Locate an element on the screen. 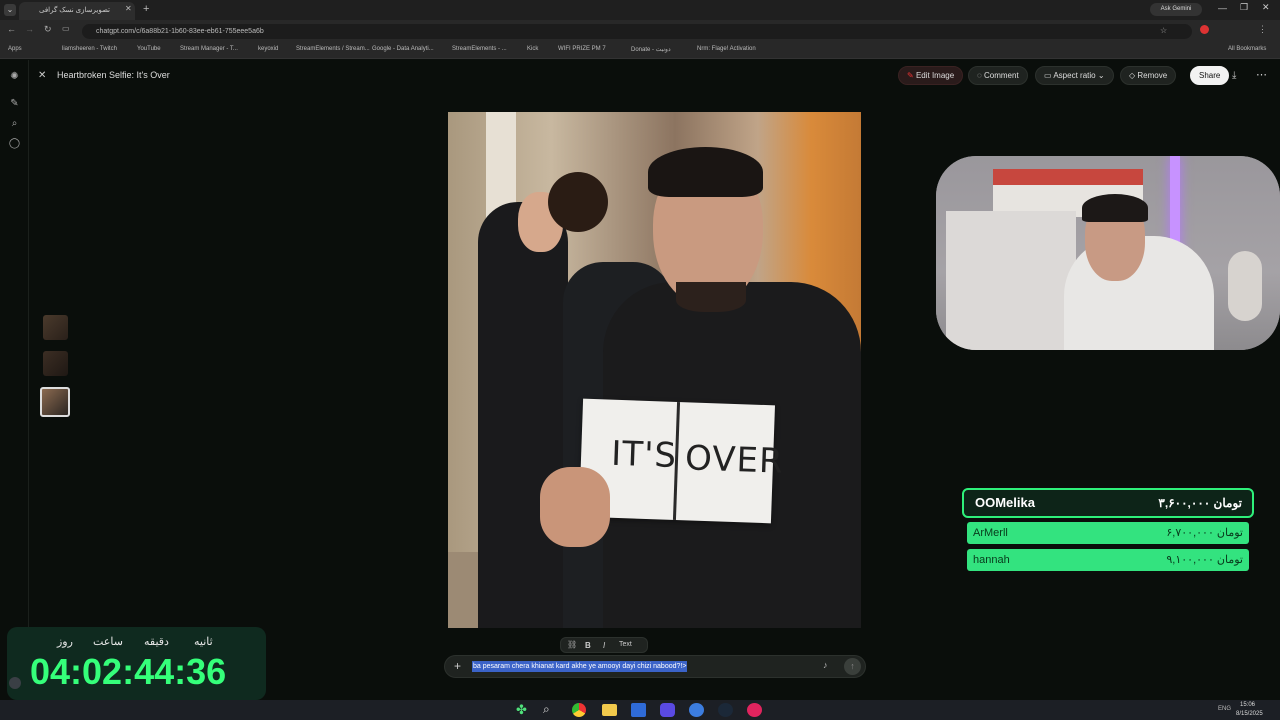 The image size is (1280, 720). streamer-hair is located at coordinates (1115, 208).